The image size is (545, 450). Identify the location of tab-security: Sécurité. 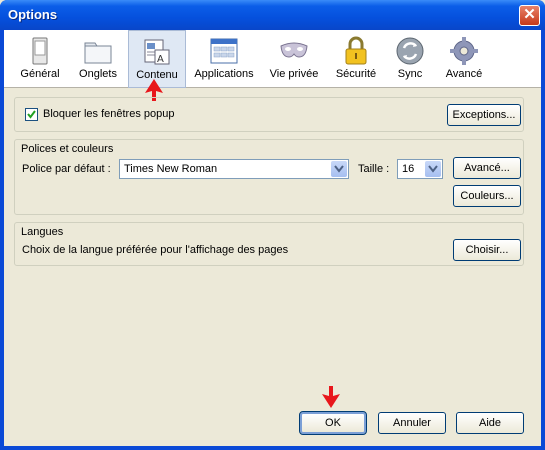
(356, 59).